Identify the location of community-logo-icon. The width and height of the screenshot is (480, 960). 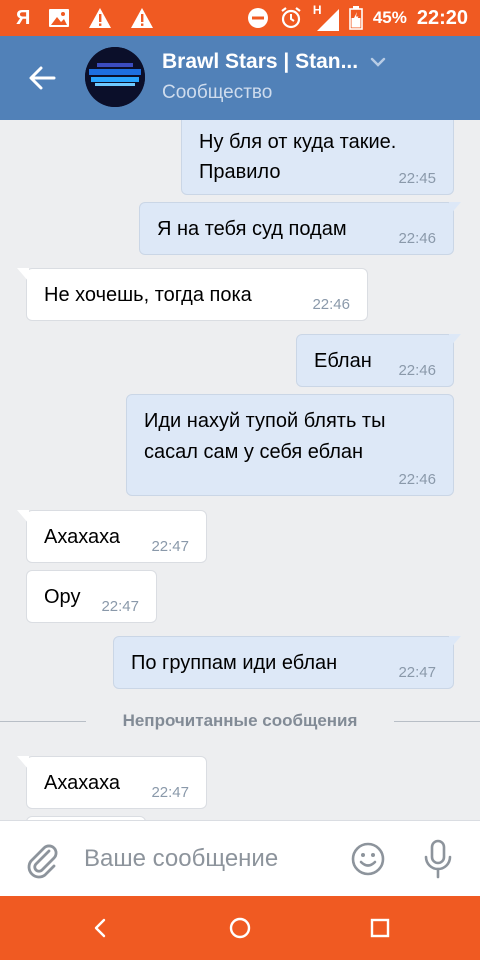
(115, 77).